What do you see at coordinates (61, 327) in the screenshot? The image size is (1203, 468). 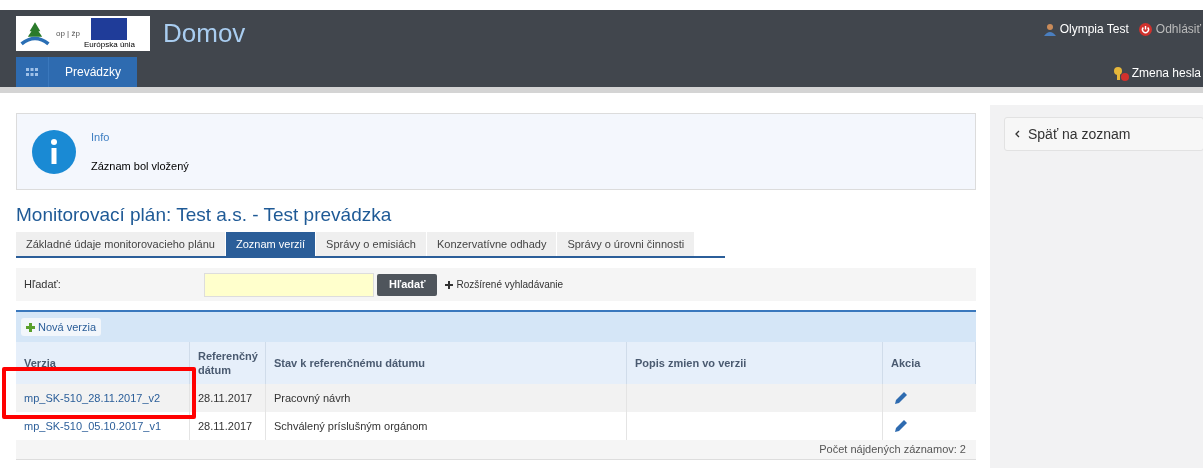 I see `new-version-button: Nová verzia` at bounding box center [61, 327].